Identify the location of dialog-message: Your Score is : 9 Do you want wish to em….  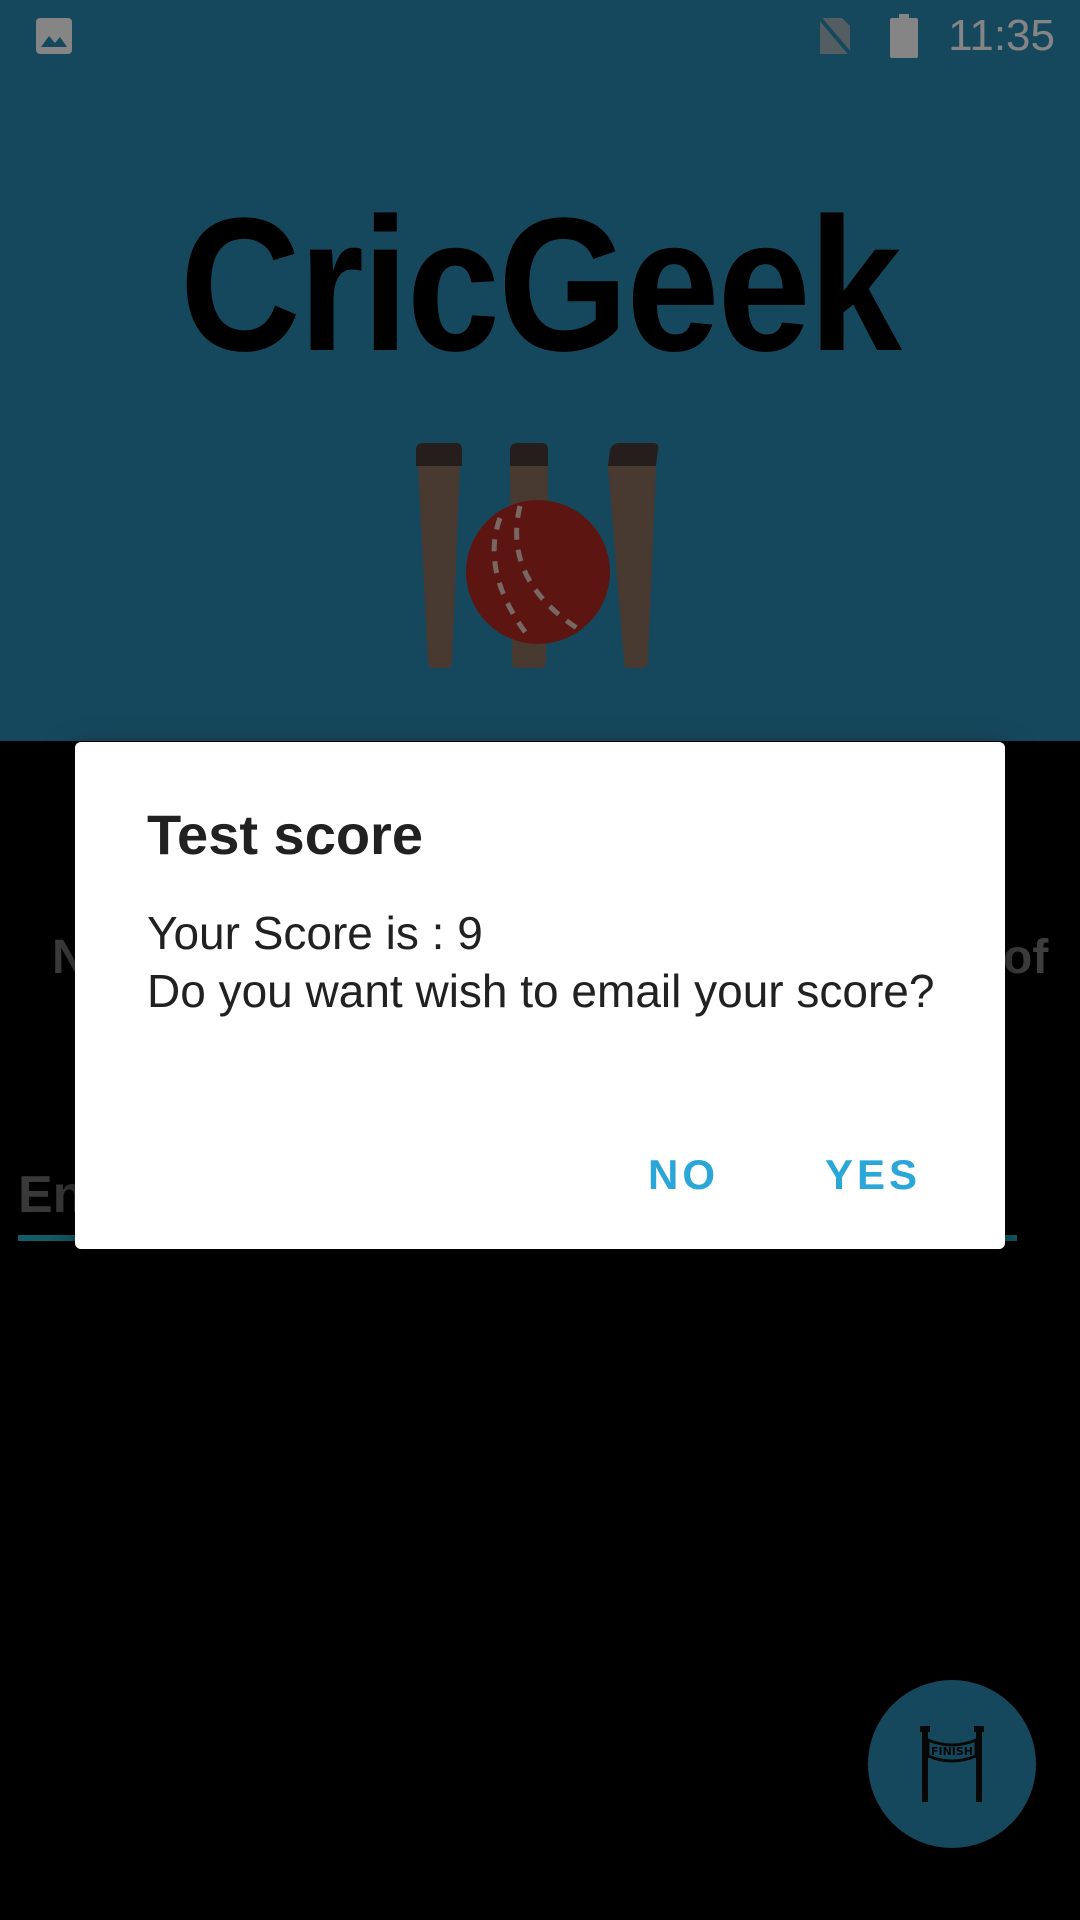
(542, 962).